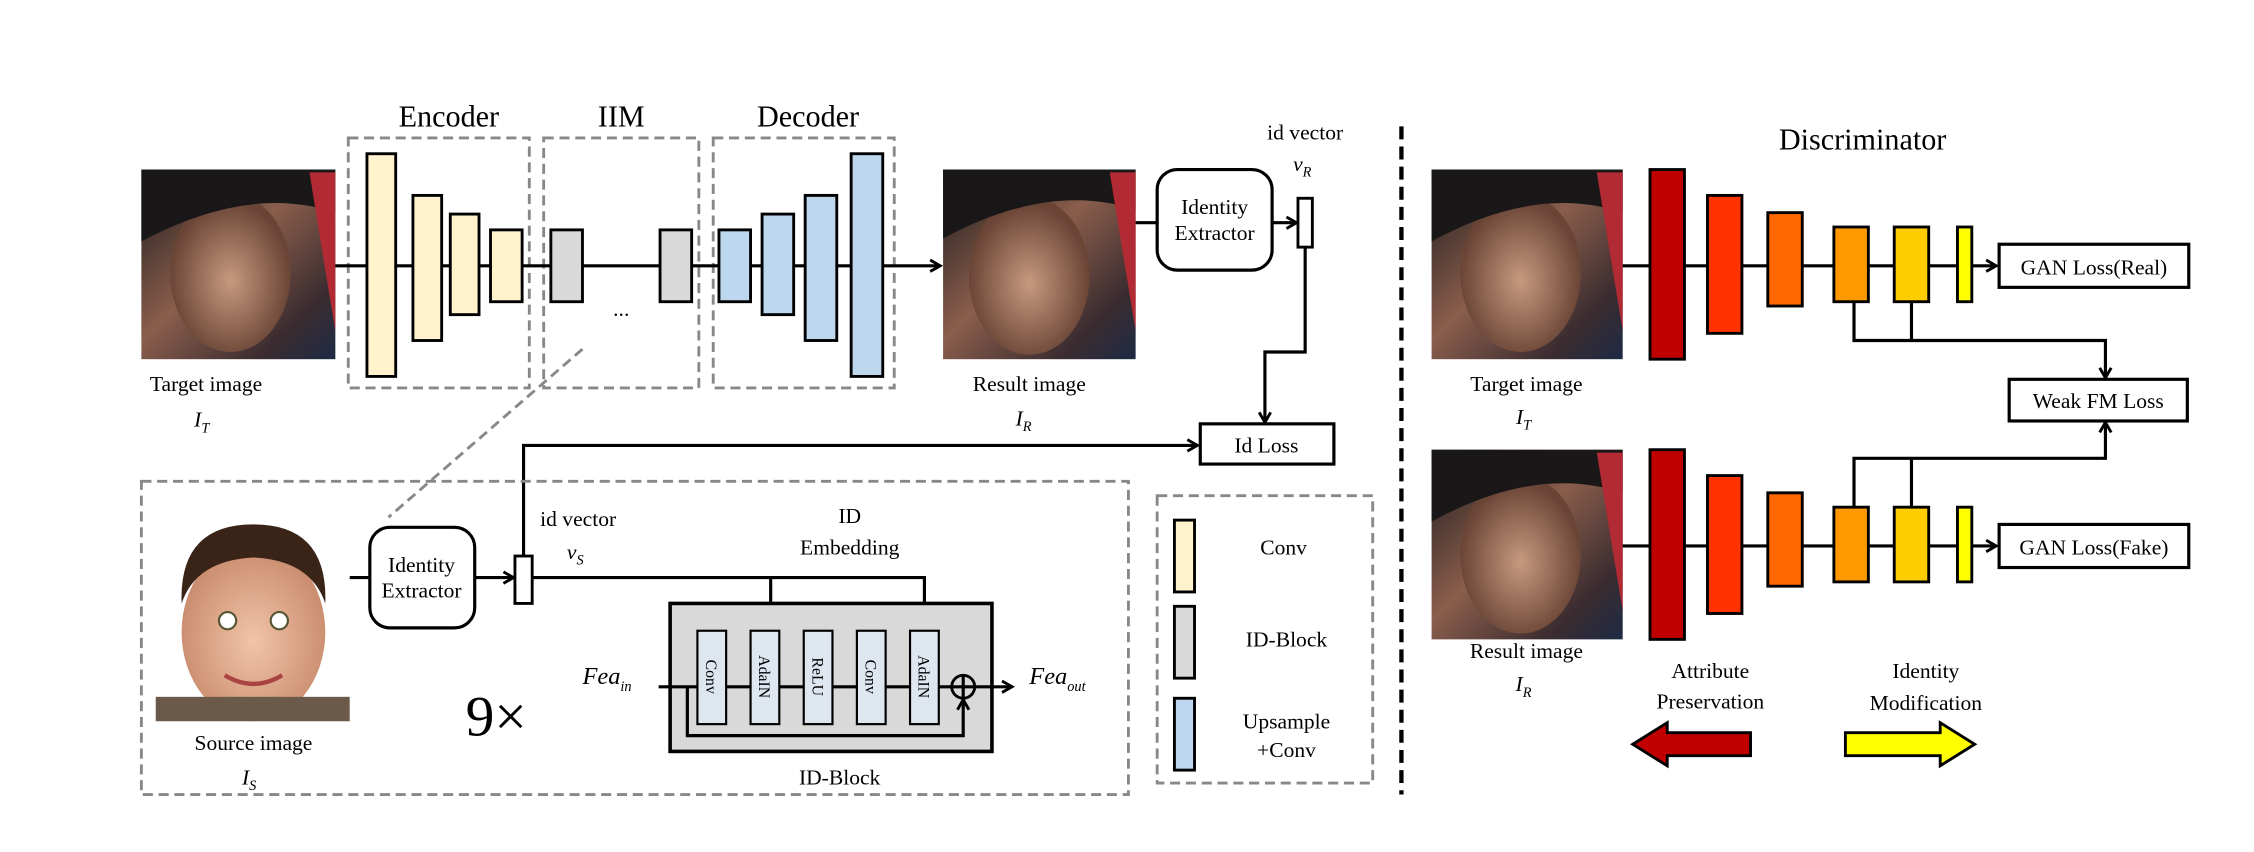  I want to click on identity-extractor-2-line2: Extractor, so click(421, 591).